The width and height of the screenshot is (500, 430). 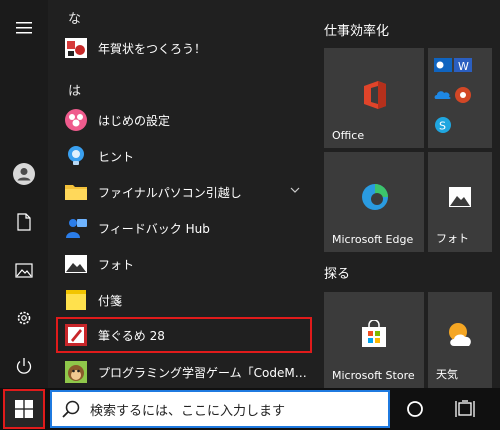 What do you see at coordinates (184, 120) in the screenshot?
I see `app-item-setup: はじめの設定` at bounding box center [184, 120].